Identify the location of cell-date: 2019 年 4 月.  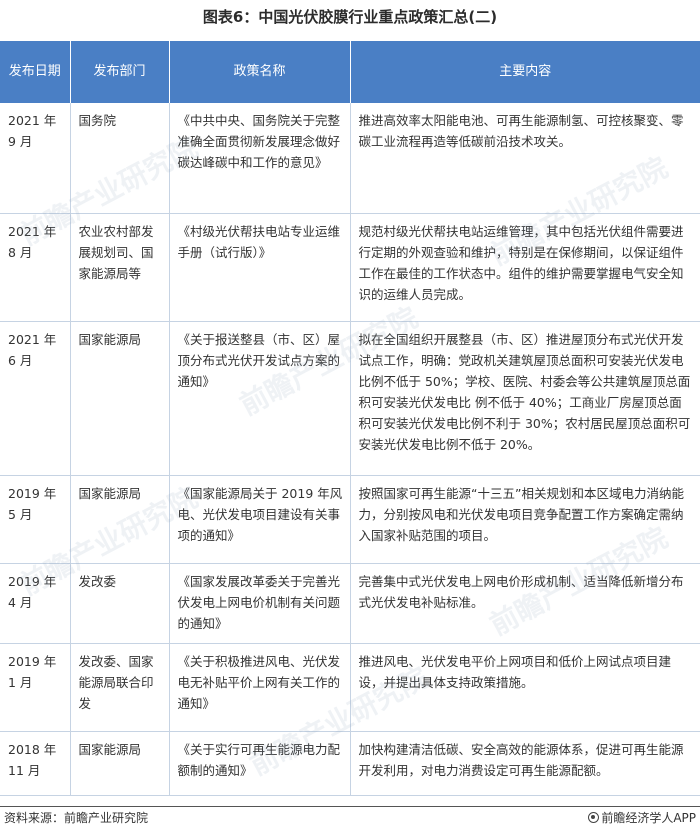
(35, 603).